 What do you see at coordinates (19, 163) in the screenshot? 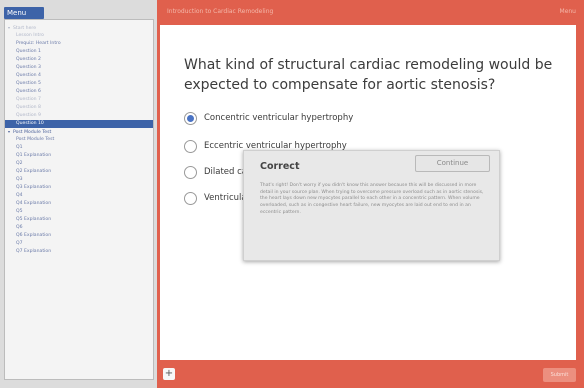
I see `menu-item-label: Q2` at bounding box center [19, 163].